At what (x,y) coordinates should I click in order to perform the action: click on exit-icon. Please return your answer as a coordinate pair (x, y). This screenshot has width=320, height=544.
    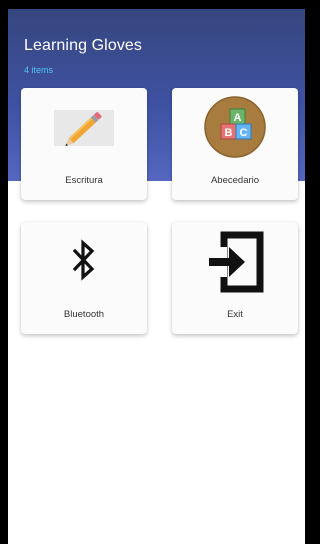
    Looking at the image, I should click on (236, 262).